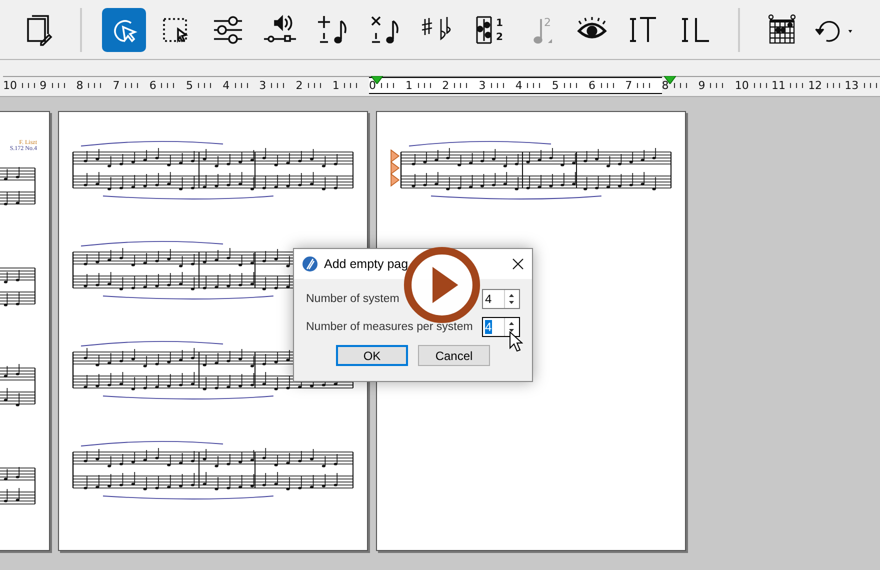  What do you see at coordinates (454, 355) in the screenshot?
I see `dialog-button: Cancel` at bounding box center [454, 355].